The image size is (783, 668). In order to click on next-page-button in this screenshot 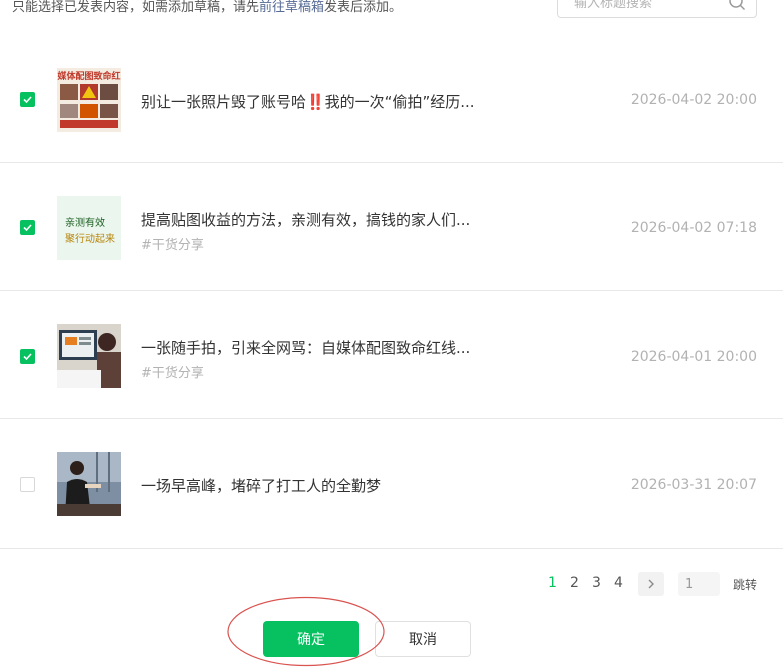, I will do `click(651, 584)`.